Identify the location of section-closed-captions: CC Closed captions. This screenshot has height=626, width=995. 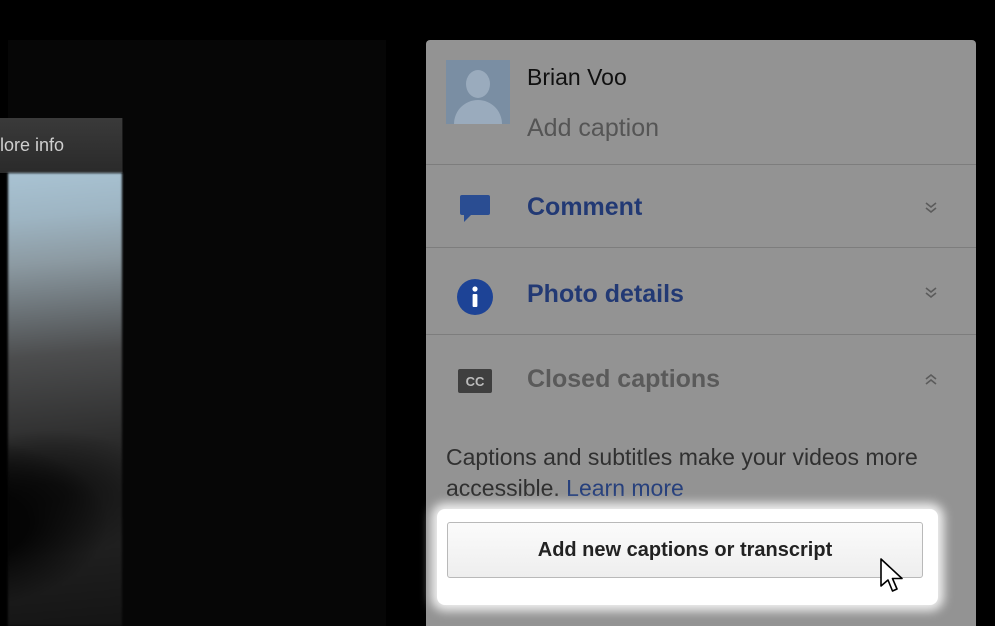
(701, 378).